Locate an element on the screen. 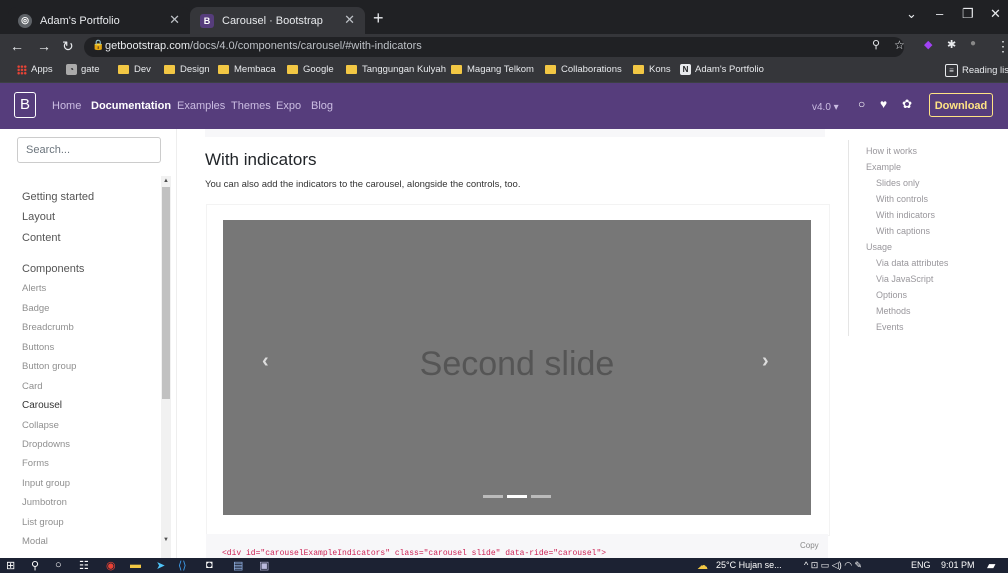  reading-list: ≡ Reading list is located at coordinates (976, 70).